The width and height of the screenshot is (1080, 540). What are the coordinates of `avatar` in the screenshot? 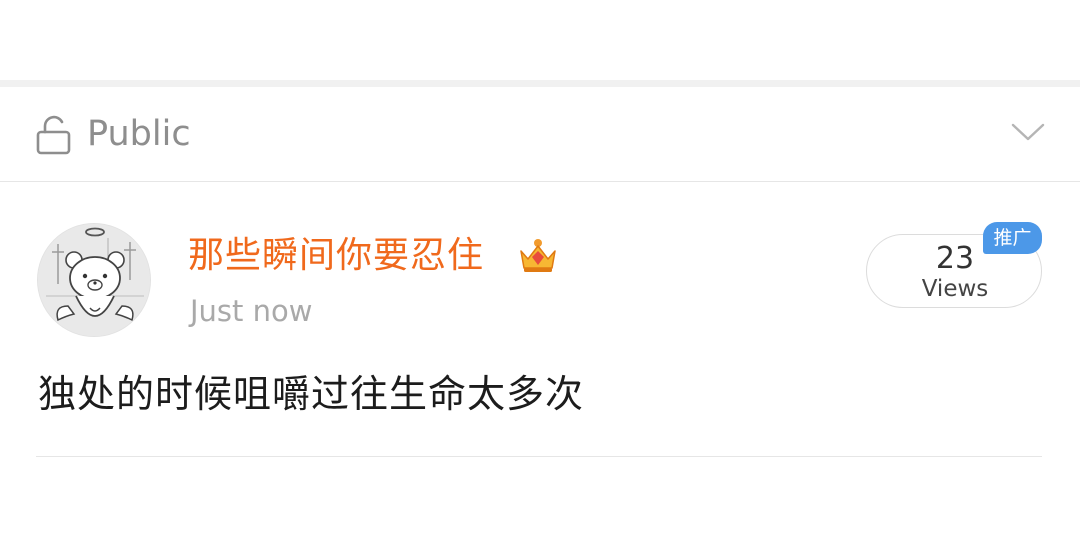 It's located at (94, 280).